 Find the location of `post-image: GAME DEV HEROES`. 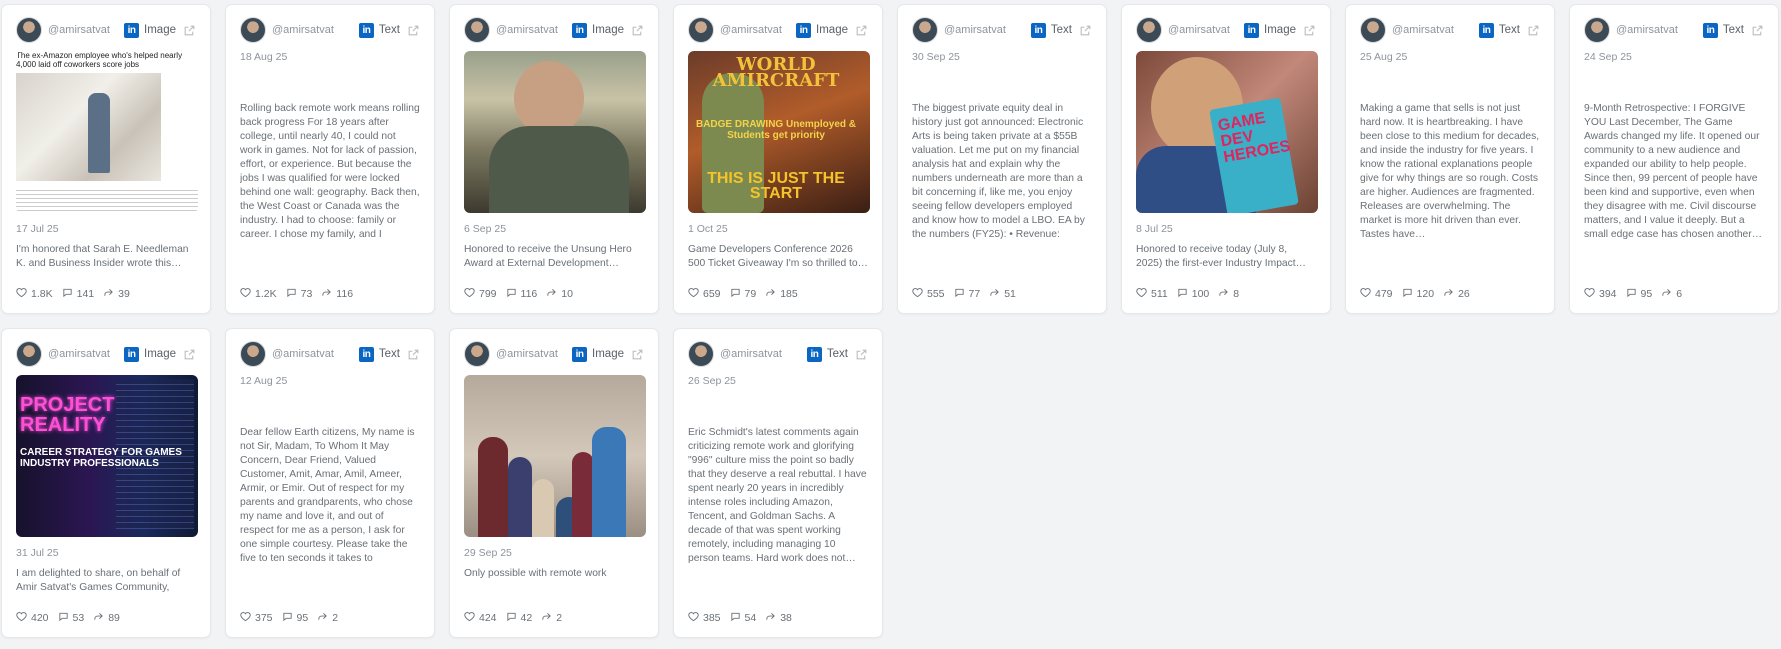

post-image: GAME DEV HEROES is located at coordinates (1227, 132).